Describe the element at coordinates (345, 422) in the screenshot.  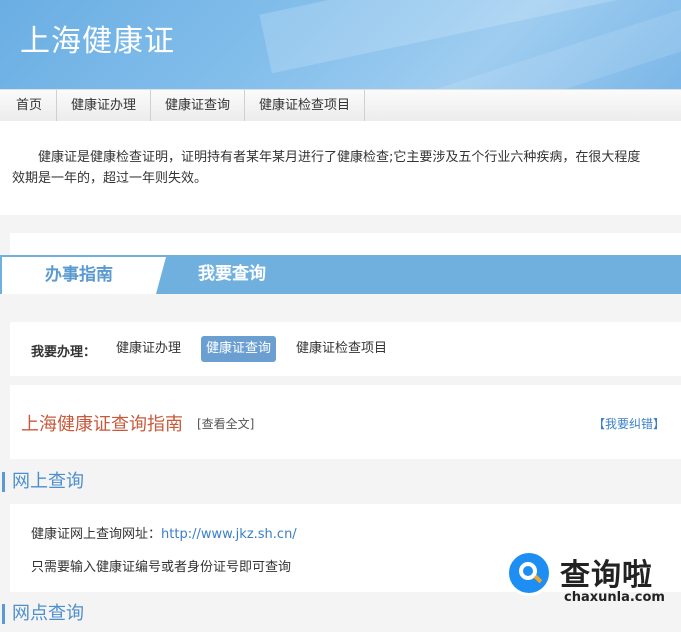
I see `guide-panel: 上海健康证查询指南 [查看全文] 【我要纠错】` at that location.